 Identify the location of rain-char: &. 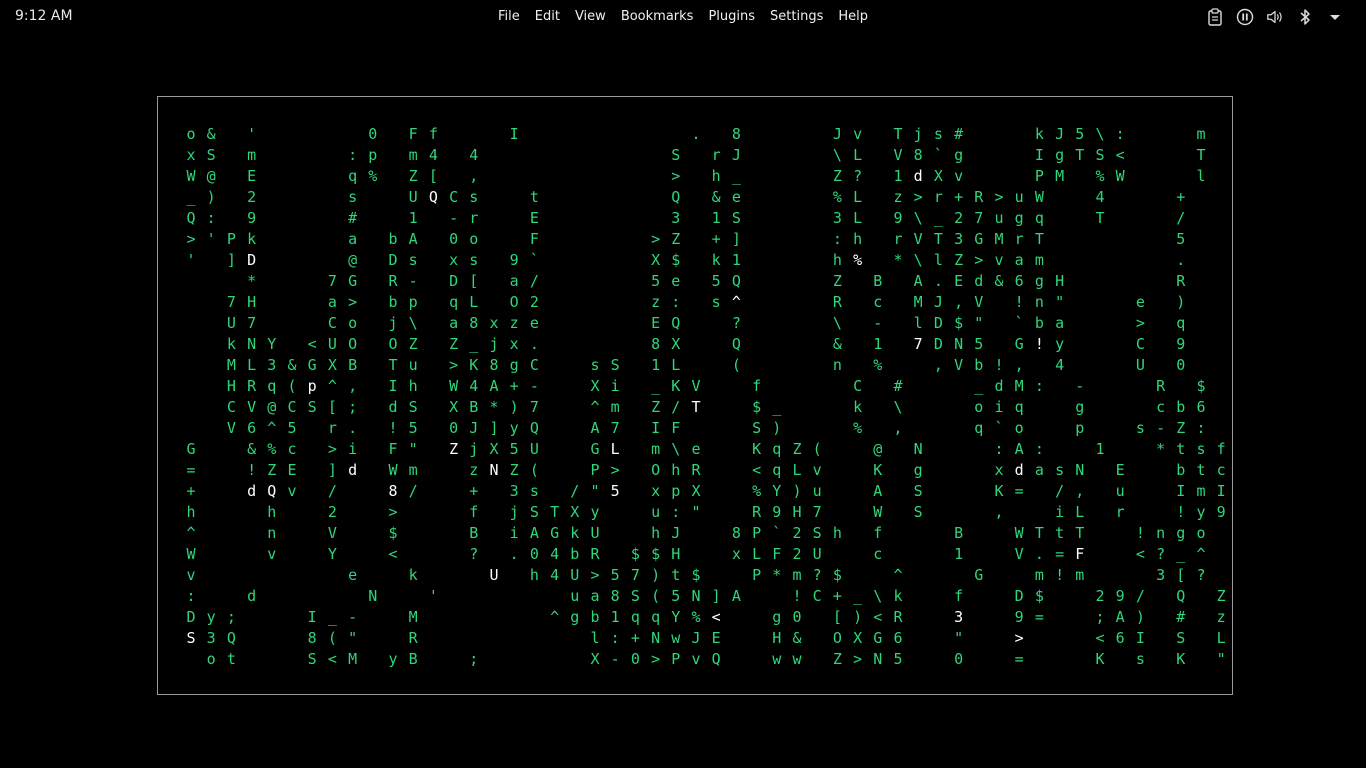
(716, 197).